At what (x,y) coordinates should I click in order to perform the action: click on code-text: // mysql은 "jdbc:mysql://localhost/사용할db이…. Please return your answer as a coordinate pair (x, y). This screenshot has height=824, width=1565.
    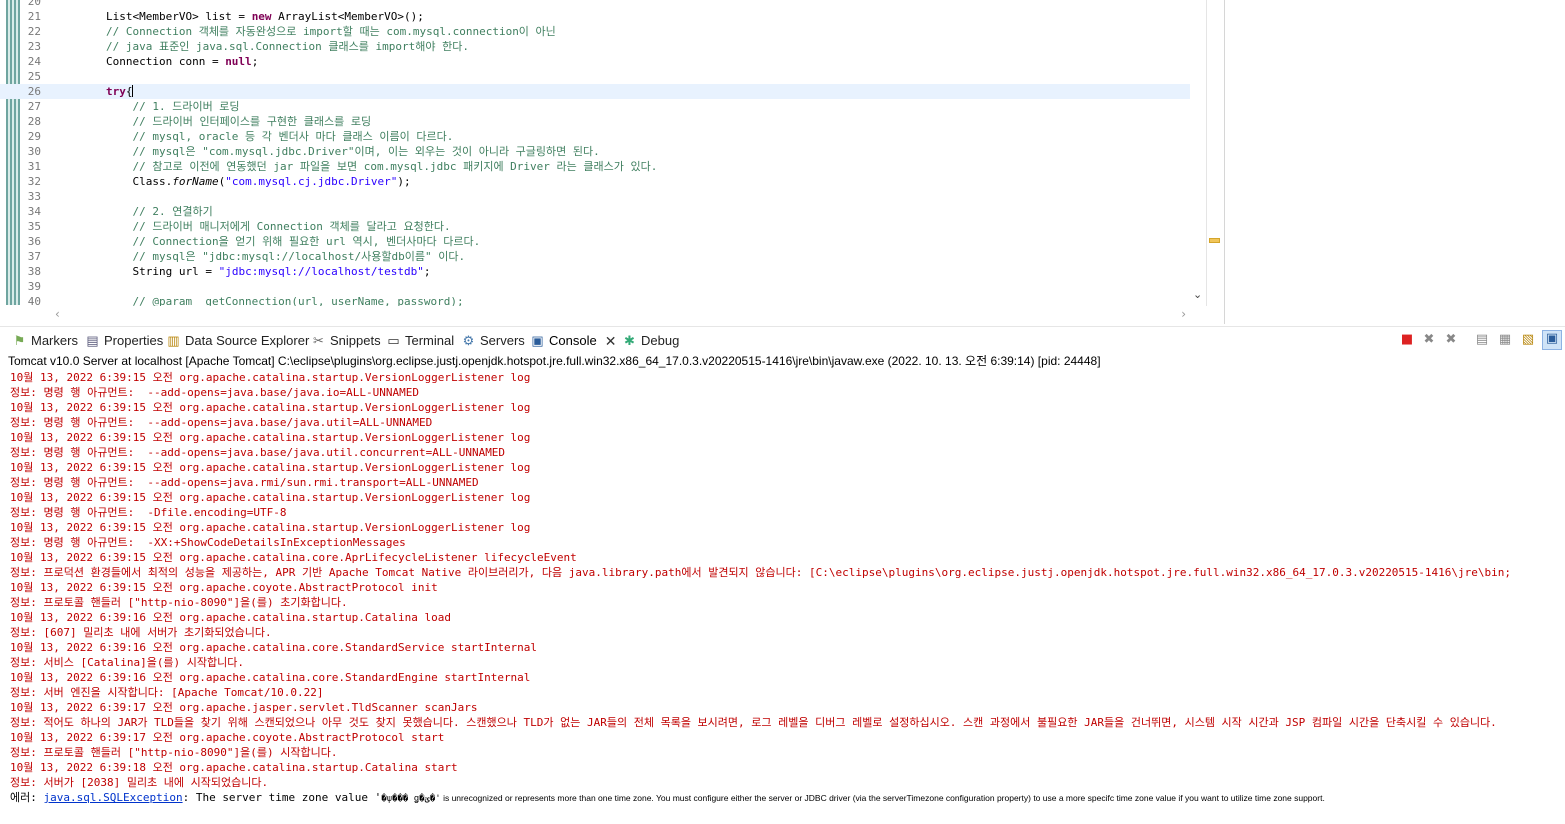
    Looking at the image, I should click on (259, 256).